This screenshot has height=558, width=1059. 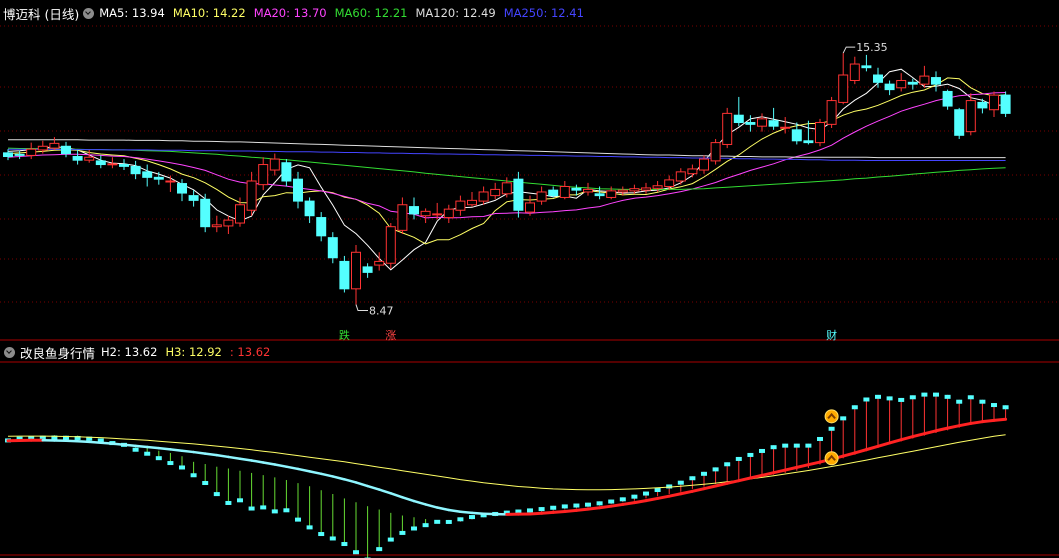 I want to click on signal-marker-label: 涨, so click(x=390, y=335).